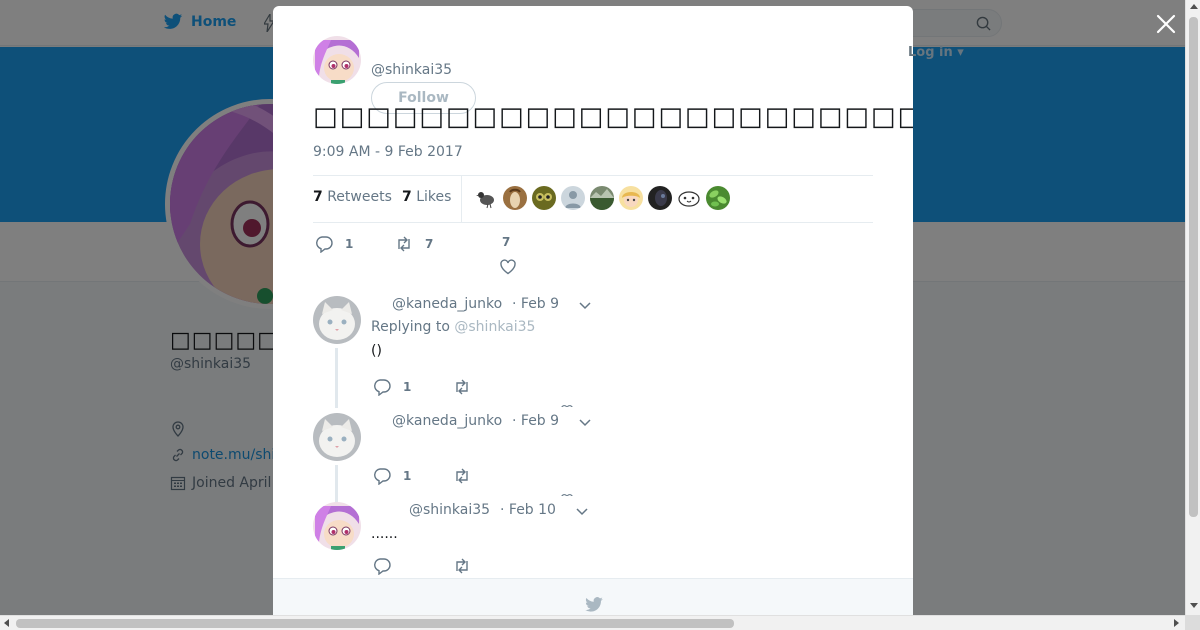  I want to click on tweet-author-avatar, so click(337, 60).